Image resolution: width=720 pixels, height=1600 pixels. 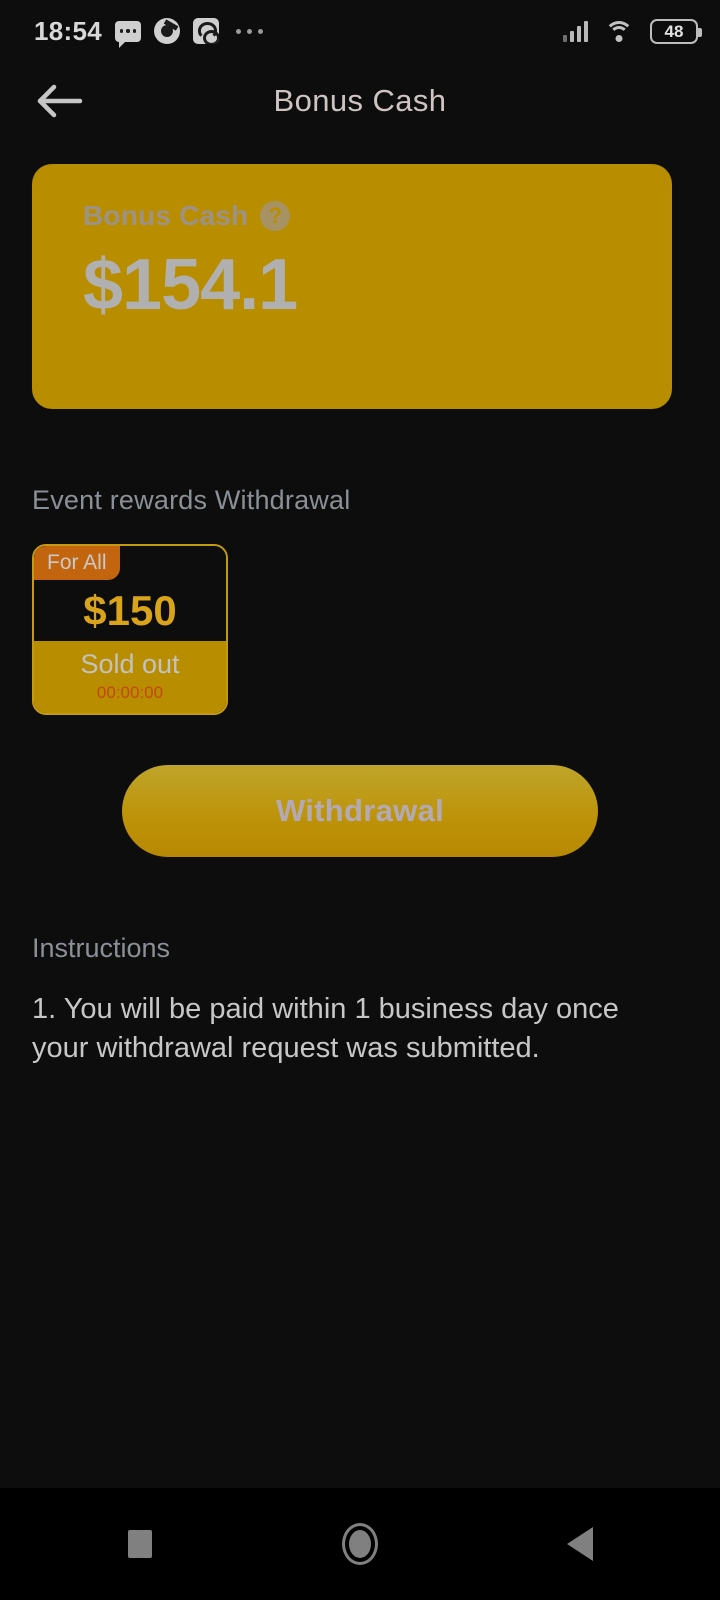 I want to click on bonus-cash-card: Bonus Cash ? $154.1, so click(x=352, y=286).